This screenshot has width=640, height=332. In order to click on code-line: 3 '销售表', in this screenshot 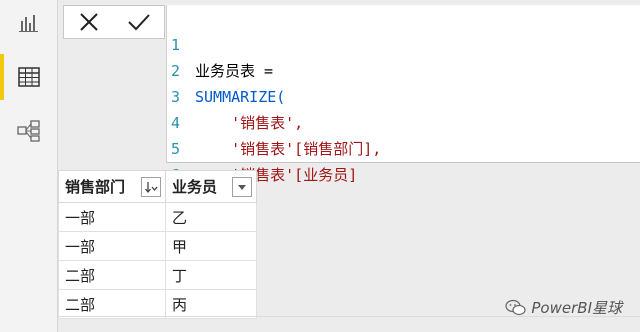, I will do `click(235, 95)`.